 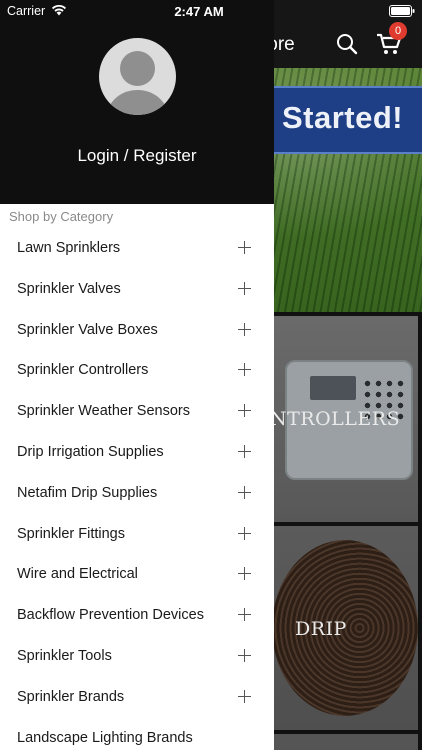 What do you see at coordinates (199, 11) in the screenshot?
I see `clock: 2:47 AM` at bounding box center [199, 11].